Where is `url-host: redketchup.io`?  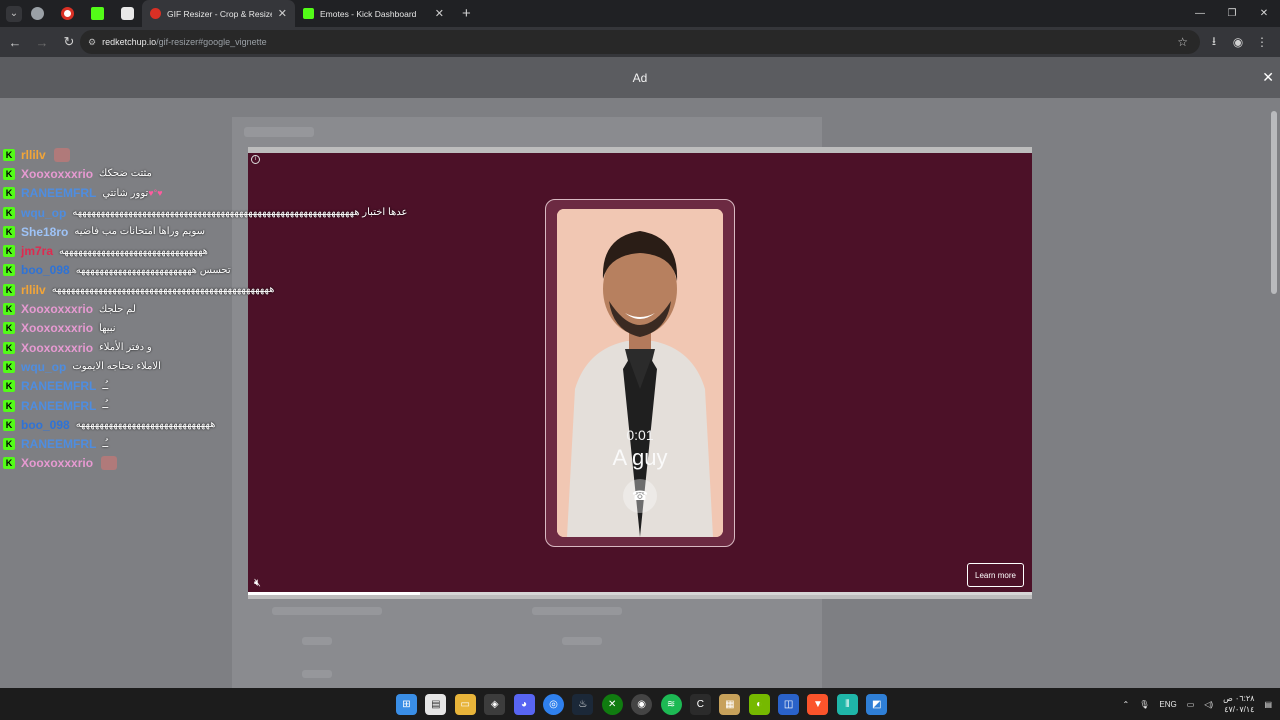 url-host: redketchup.io is located at coordinates (129, 42).